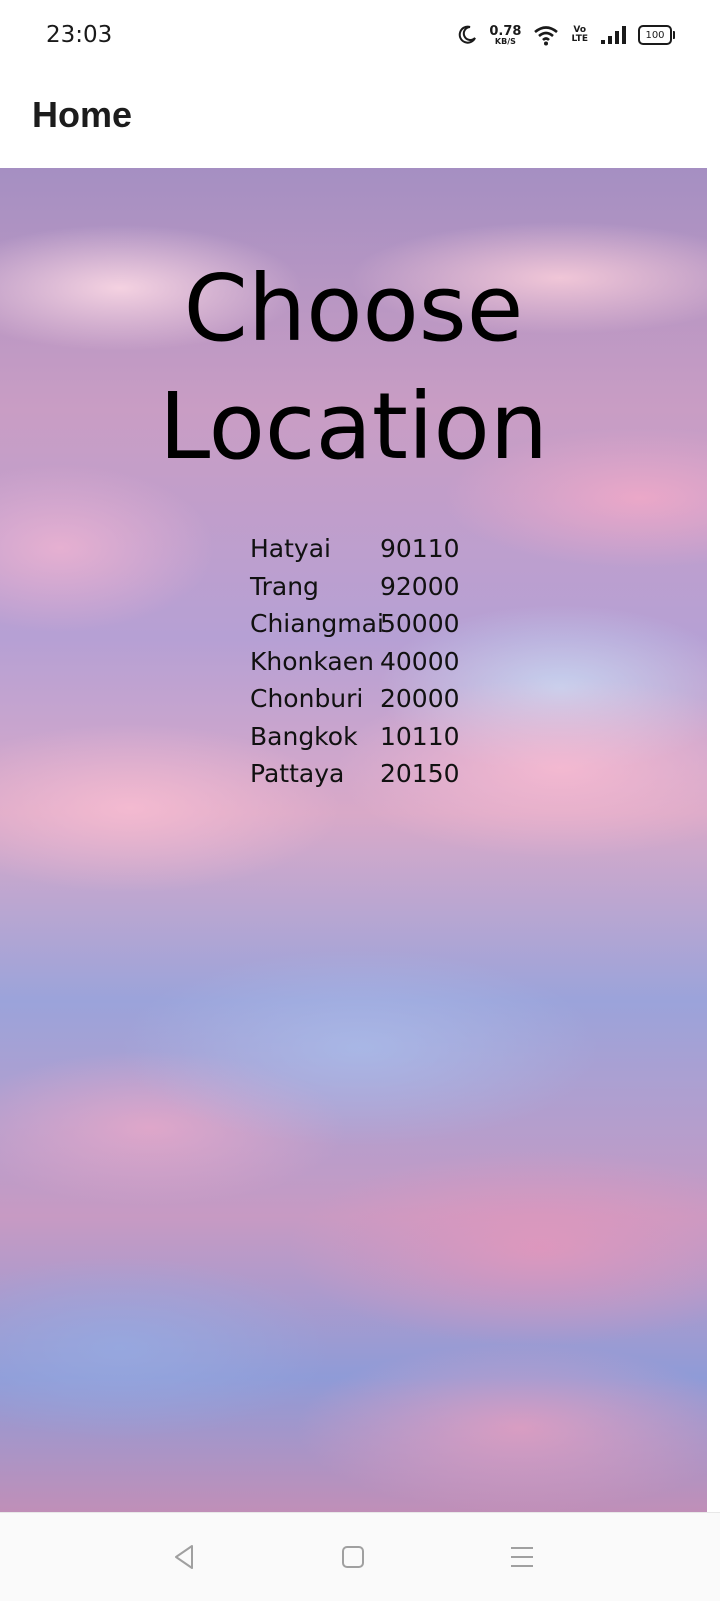 The width and height of the screenshot is (720, 1601). What do you see at coordinates (307, 699) in the screenshot?
I see `location-name: Chonburi` at bounding box center [307, 699].